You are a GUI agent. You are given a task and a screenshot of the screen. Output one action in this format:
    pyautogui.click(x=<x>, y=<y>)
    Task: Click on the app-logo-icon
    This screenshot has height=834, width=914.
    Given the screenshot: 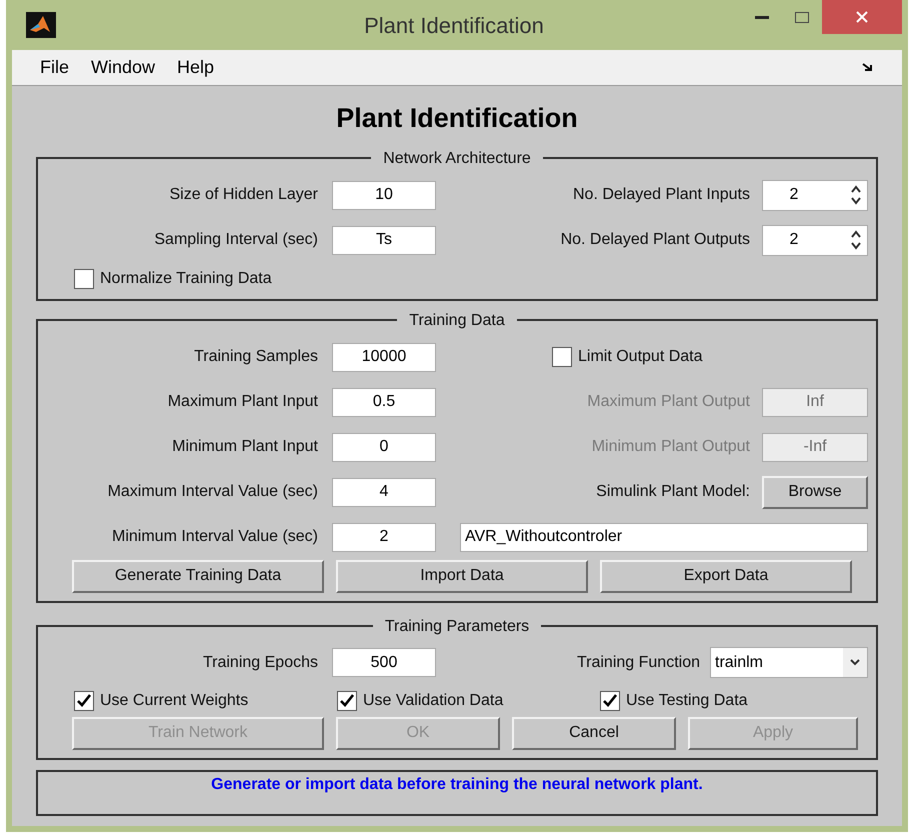 What is the action you would take?
    pyautogui.click(x=41, y=25)
    